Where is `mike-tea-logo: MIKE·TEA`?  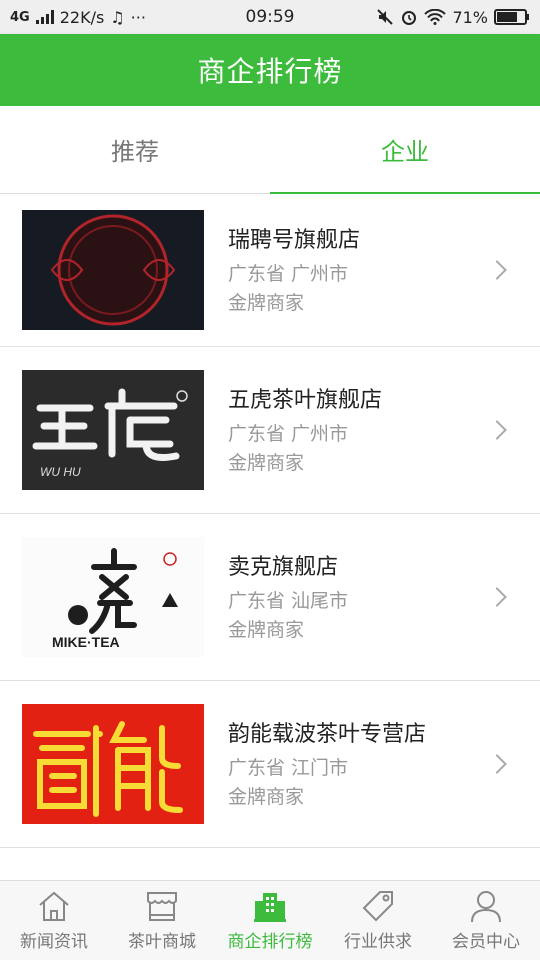
mike-tea-logo: MIKE·TEA is located at coordinates (115, 599).